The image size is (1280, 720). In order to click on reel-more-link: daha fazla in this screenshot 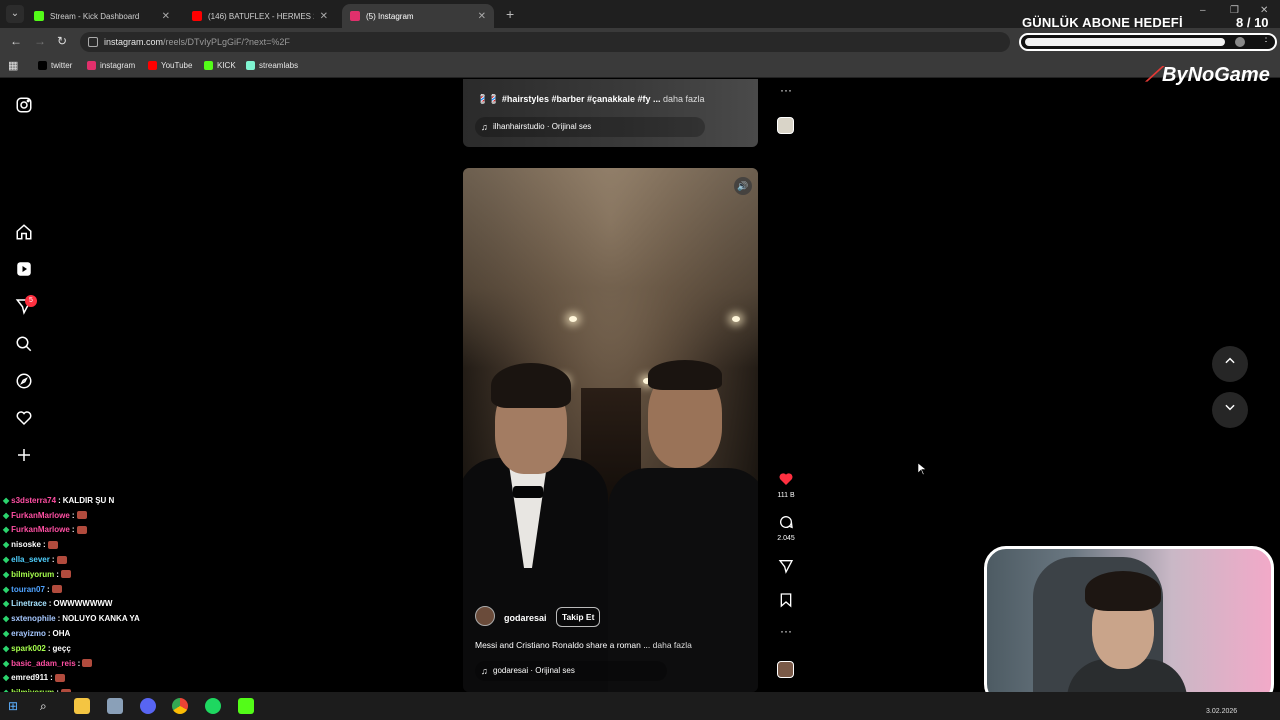, I will do `click(672, 645)`.